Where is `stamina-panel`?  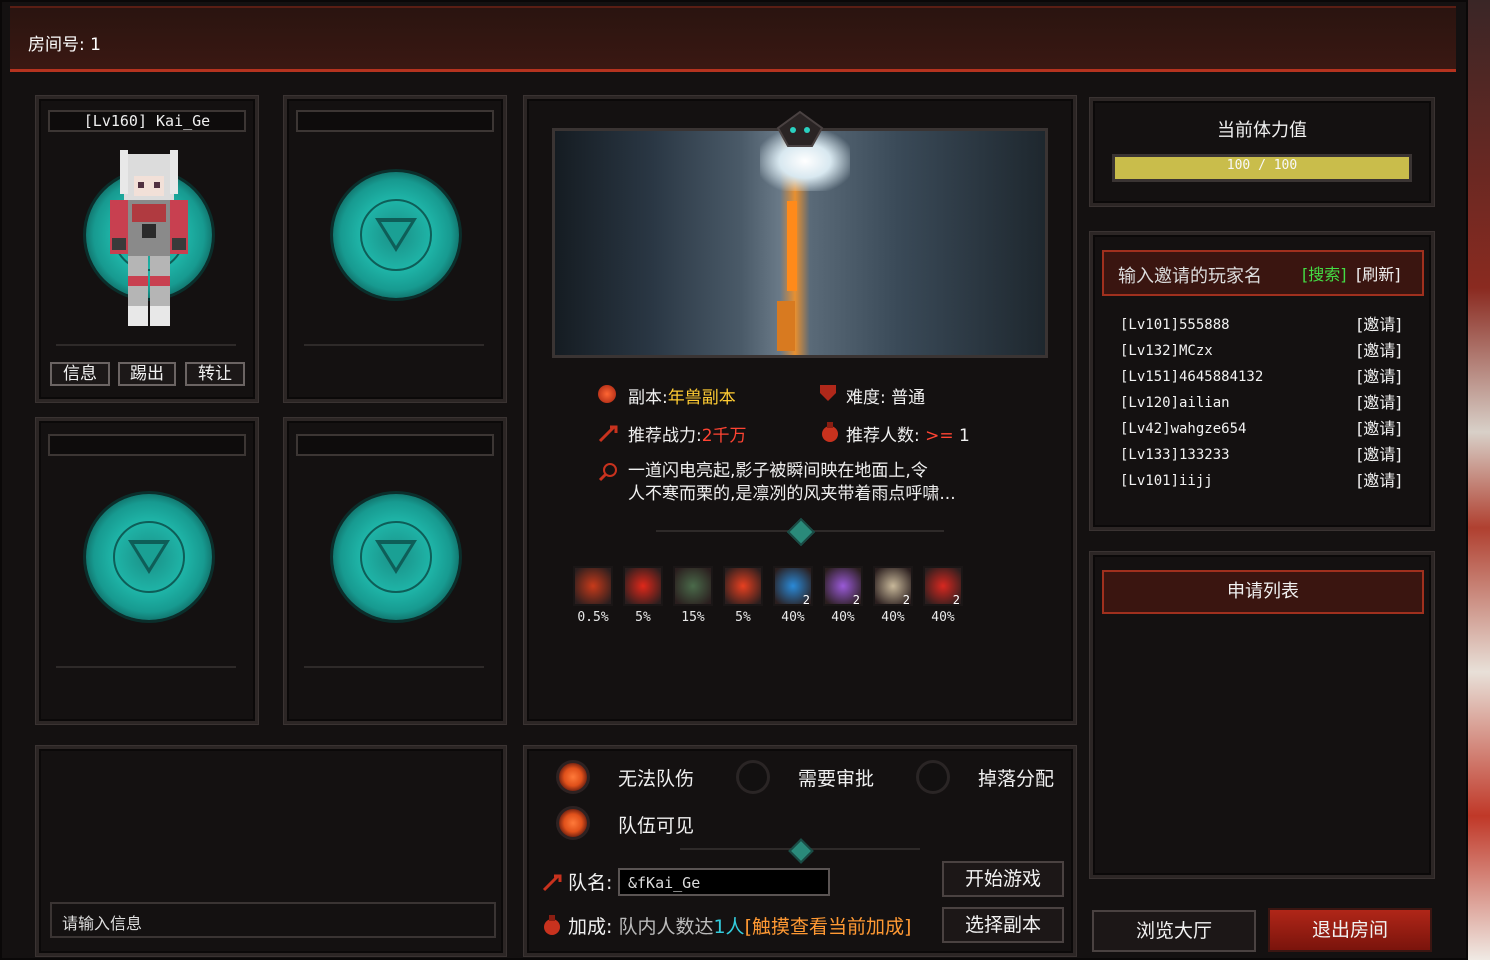 stamina-panel is located at coordinates (1262, 152).